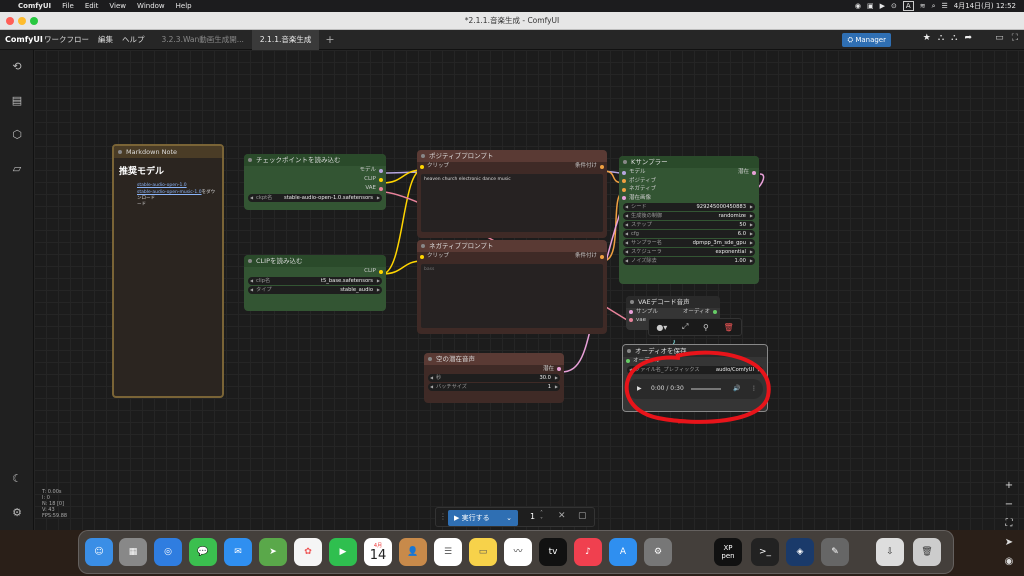 The image size is (1024, 576). Describe the element at coordinates (509, 518) in the screenshot. I see `run-dropdown-icon: ⌄` at that location.